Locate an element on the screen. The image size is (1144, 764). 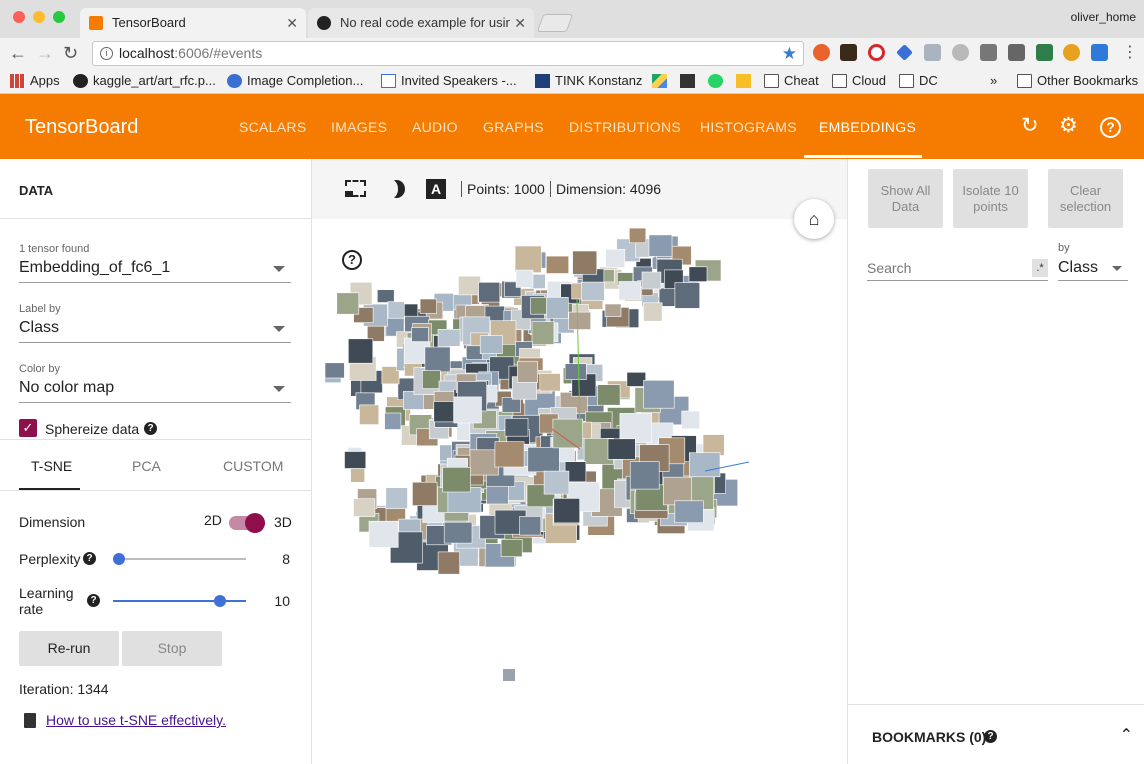
address-bar: i localhost:6006/#events ★ is located at coordinates (448, 53).